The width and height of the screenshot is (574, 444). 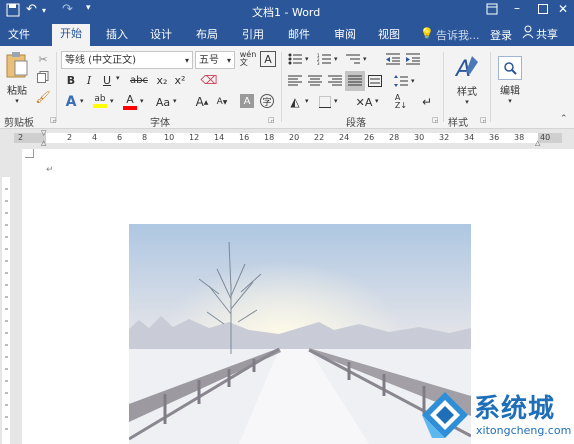 I want to click on strikethrough-button: abc, so click(x=139, y=80).